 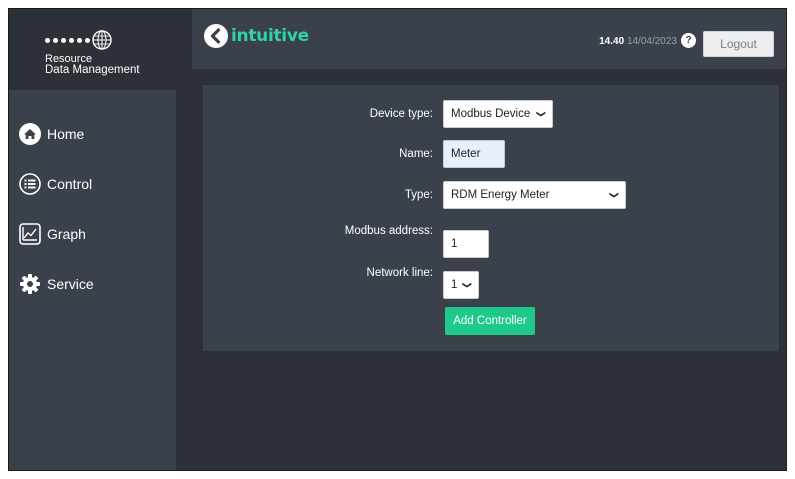 I want to click on device-type-select: Modbus Device ❯, so click(x=498, y=114).